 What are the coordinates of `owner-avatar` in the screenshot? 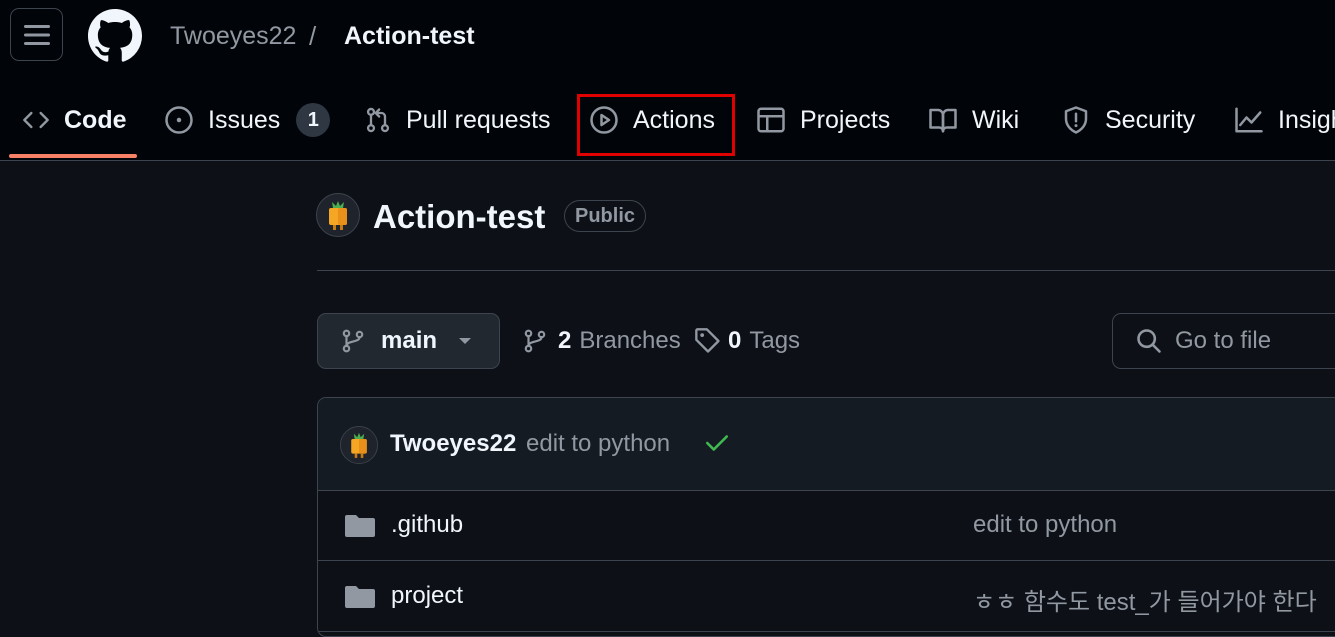 It's located at (338, 215).